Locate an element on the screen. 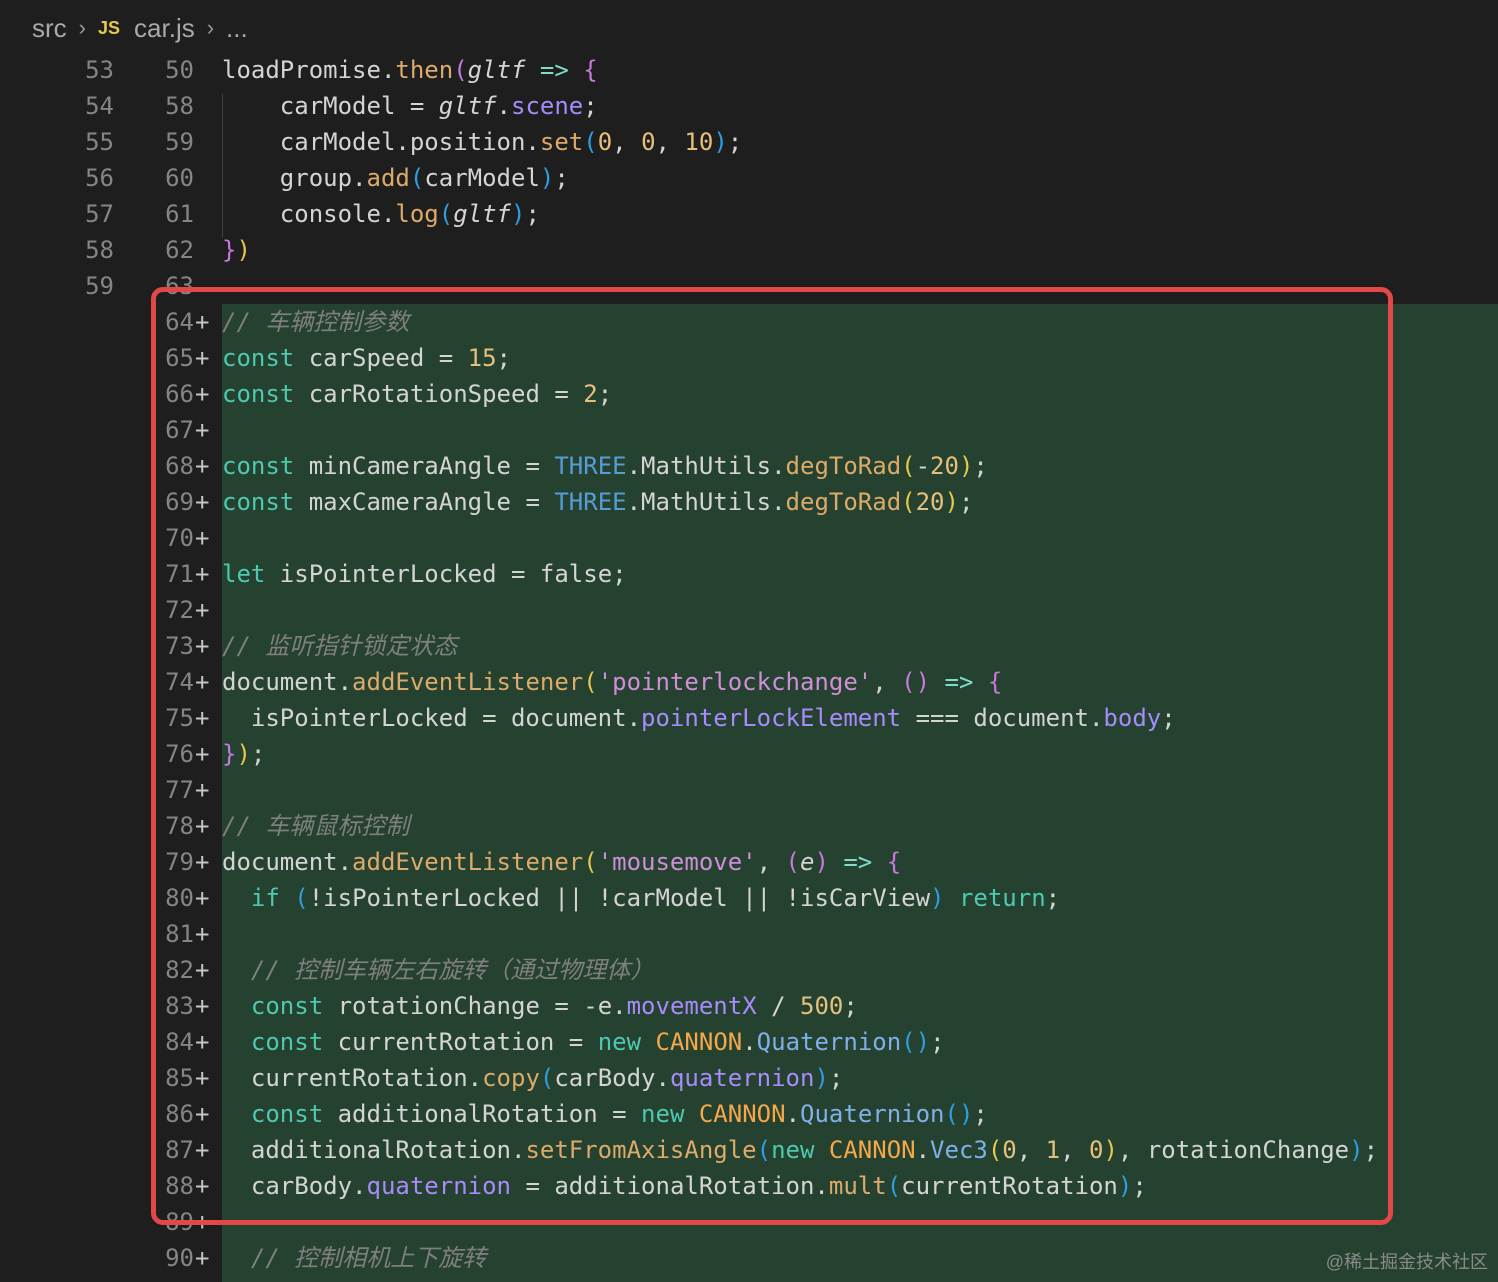  old-line-number: 54 is located at coordinates (99, 106).